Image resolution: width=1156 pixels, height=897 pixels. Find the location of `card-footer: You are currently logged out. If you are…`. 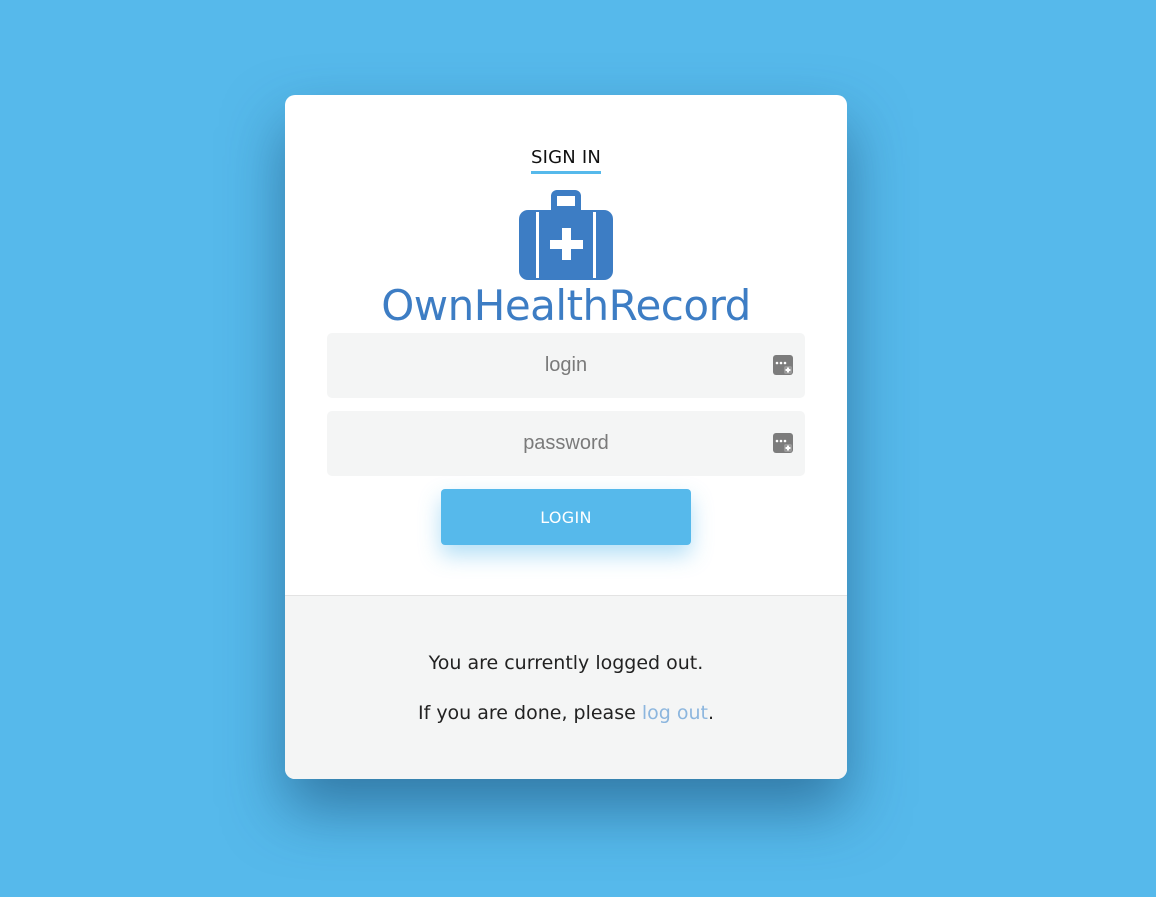

card-footer: You are currently logged out. If you are… is located at coordinates (566, 687).